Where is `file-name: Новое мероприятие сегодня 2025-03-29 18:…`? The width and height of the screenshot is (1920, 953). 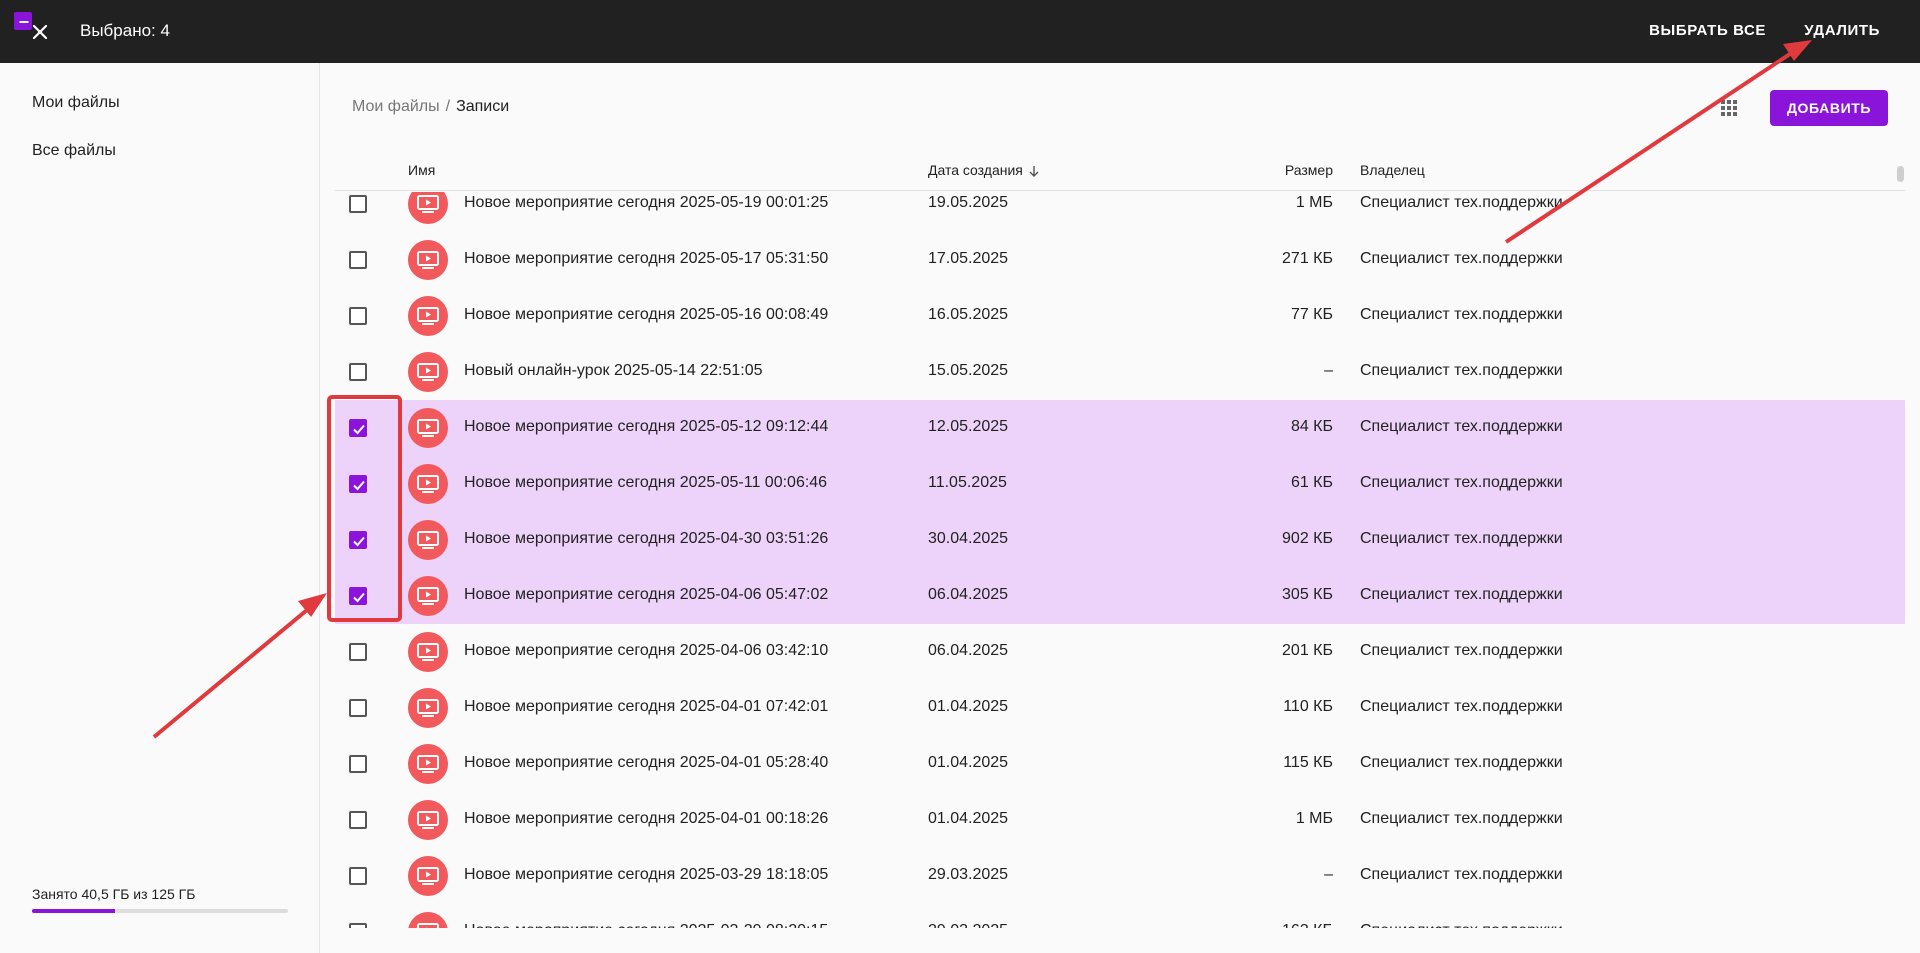
file-name: Новое мероприятие сегодня 2025-03-29 18:… is located at coordinates (646, 875).